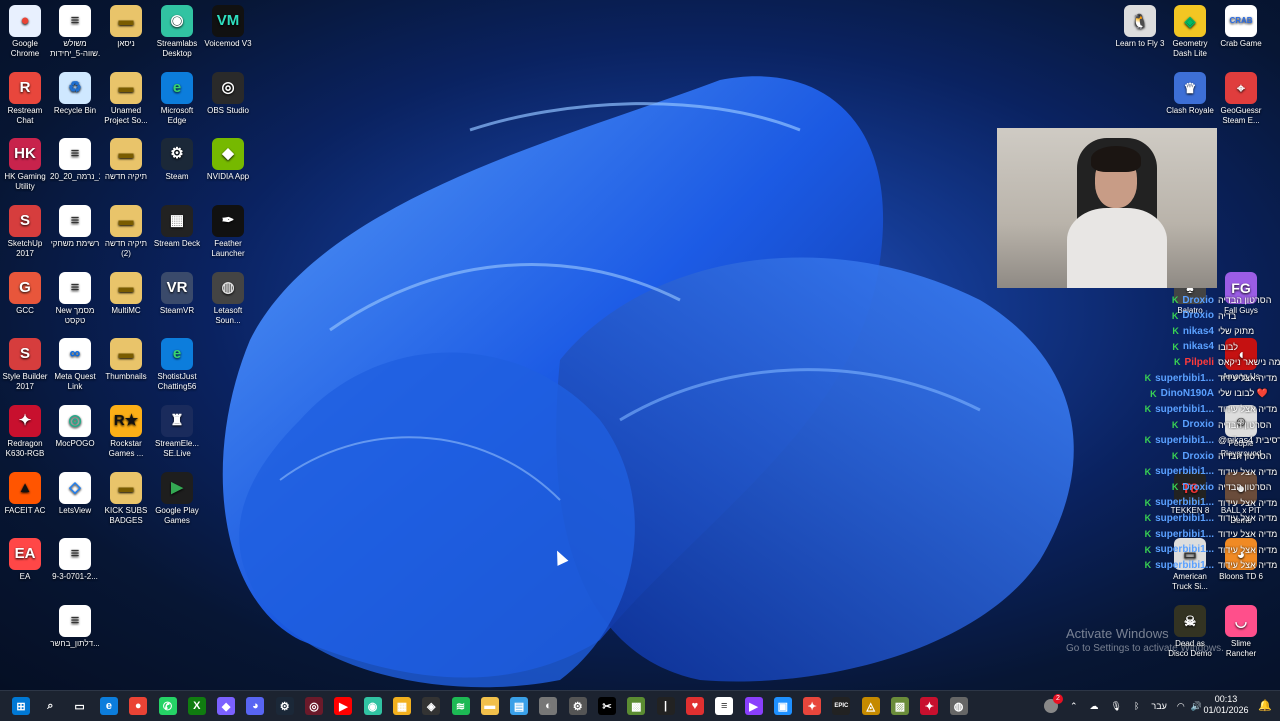 This screenshot has height=721, width=1280. Describe the element at coordinates (1190, 94) in the screenshot. I see `desktop-shortcut: ♛ Clash Royale` at that location.